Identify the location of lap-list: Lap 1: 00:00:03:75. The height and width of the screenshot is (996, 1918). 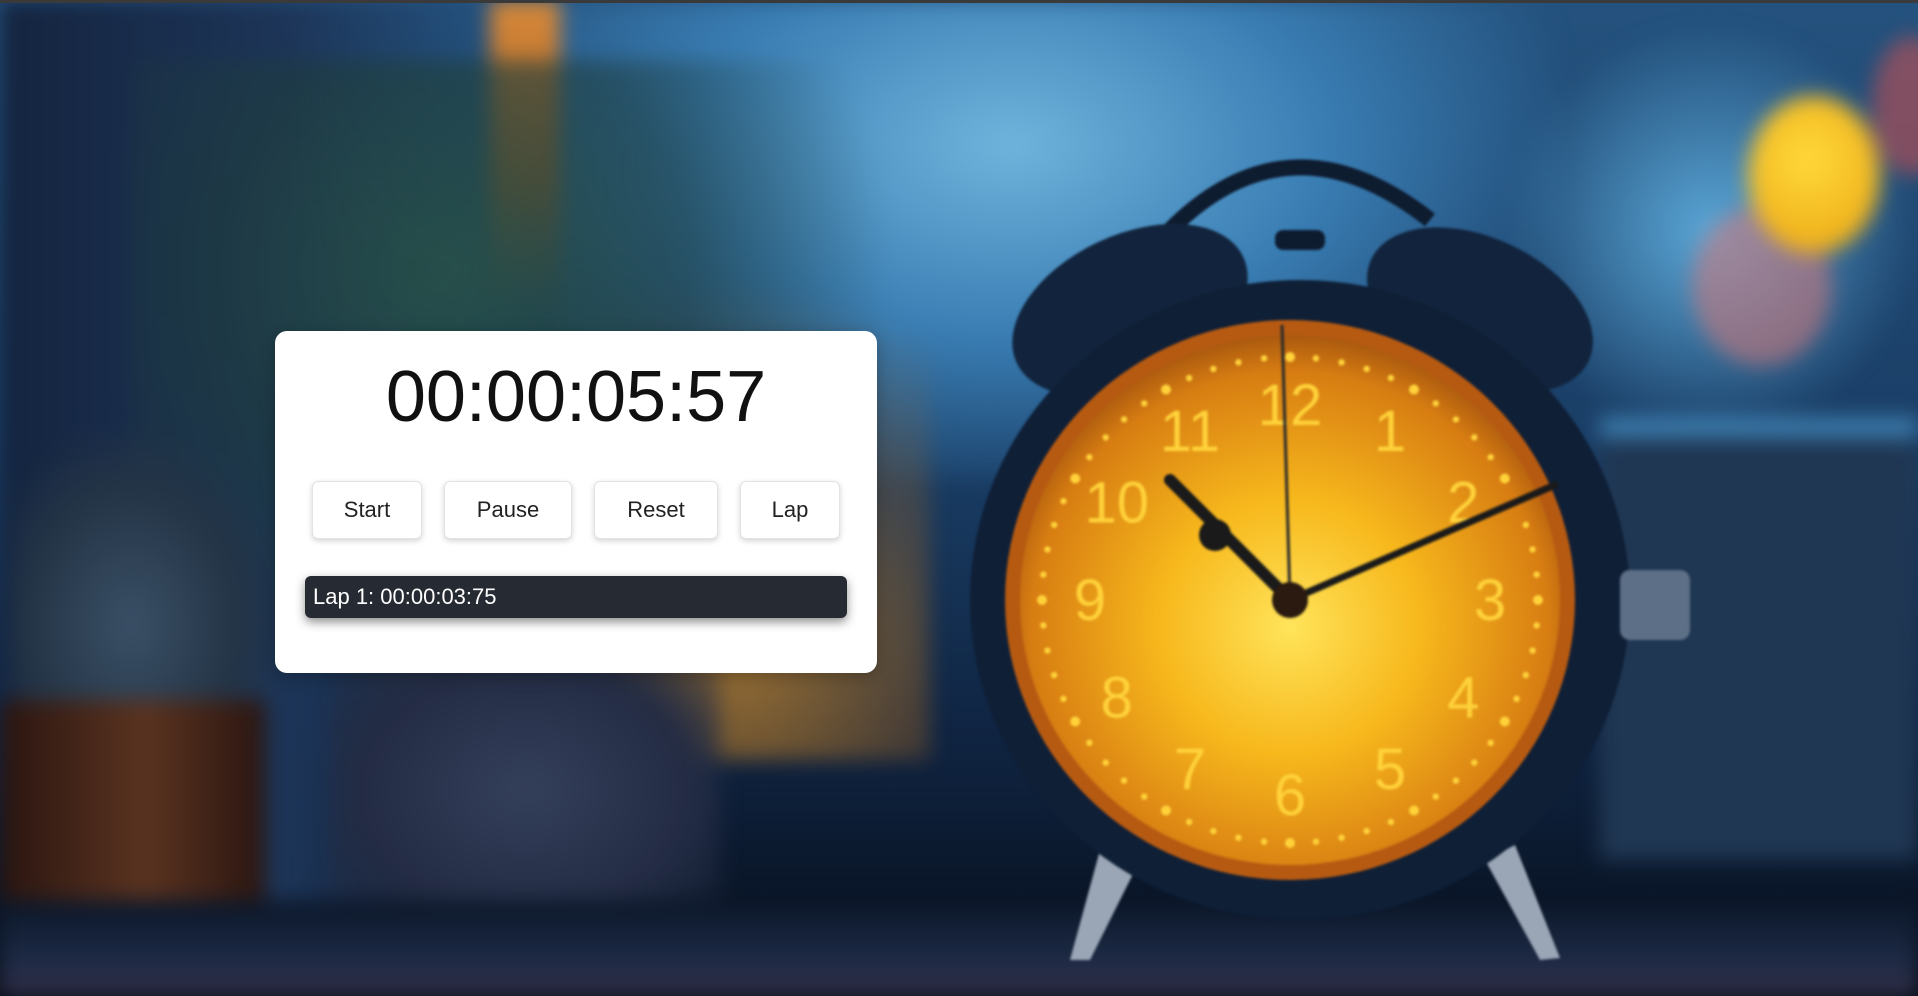
(576, 597).